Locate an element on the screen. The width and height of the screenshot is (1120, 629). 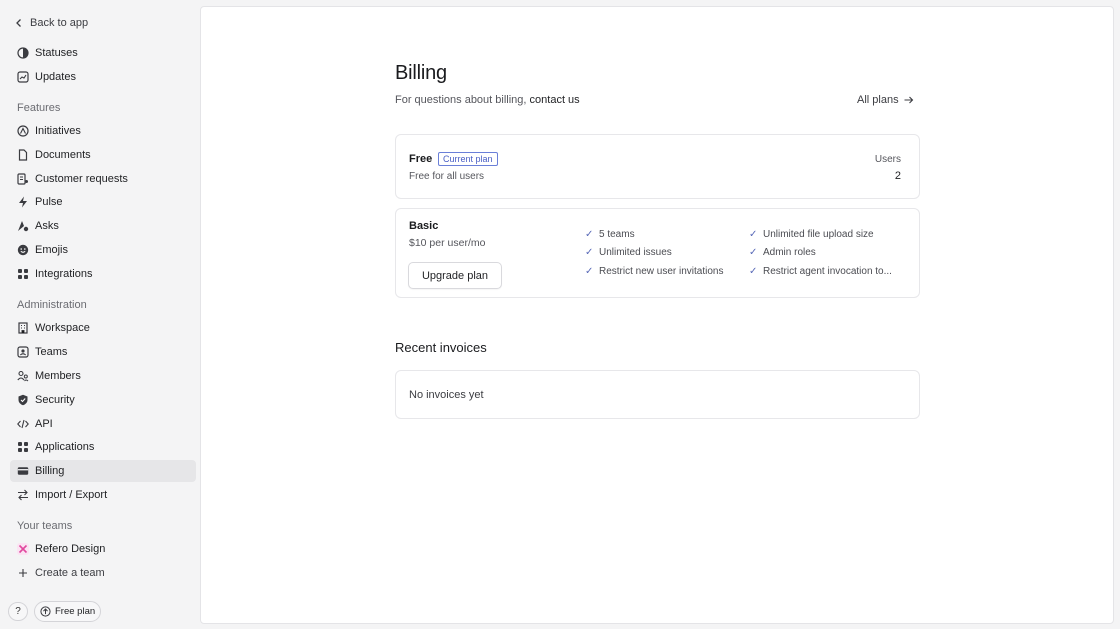
members-icon is located at coordinates (23, 376).